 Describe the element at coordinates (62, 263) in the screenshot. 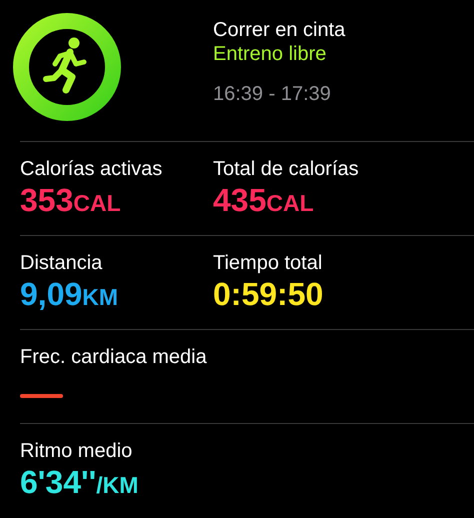

I see `metric-label: Distancia` at that location.